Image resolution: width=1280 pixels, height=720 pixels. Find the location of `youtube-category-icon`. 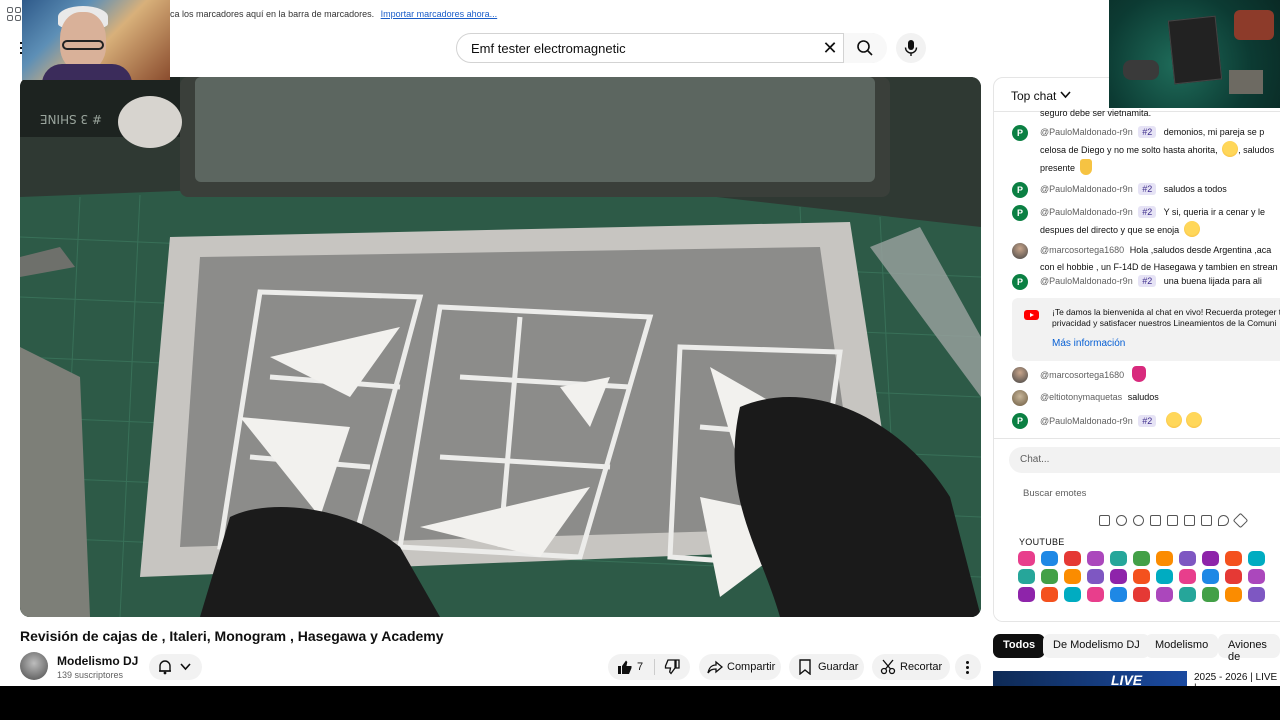

youtube-category-icon is located at coordinates (1104, 520).